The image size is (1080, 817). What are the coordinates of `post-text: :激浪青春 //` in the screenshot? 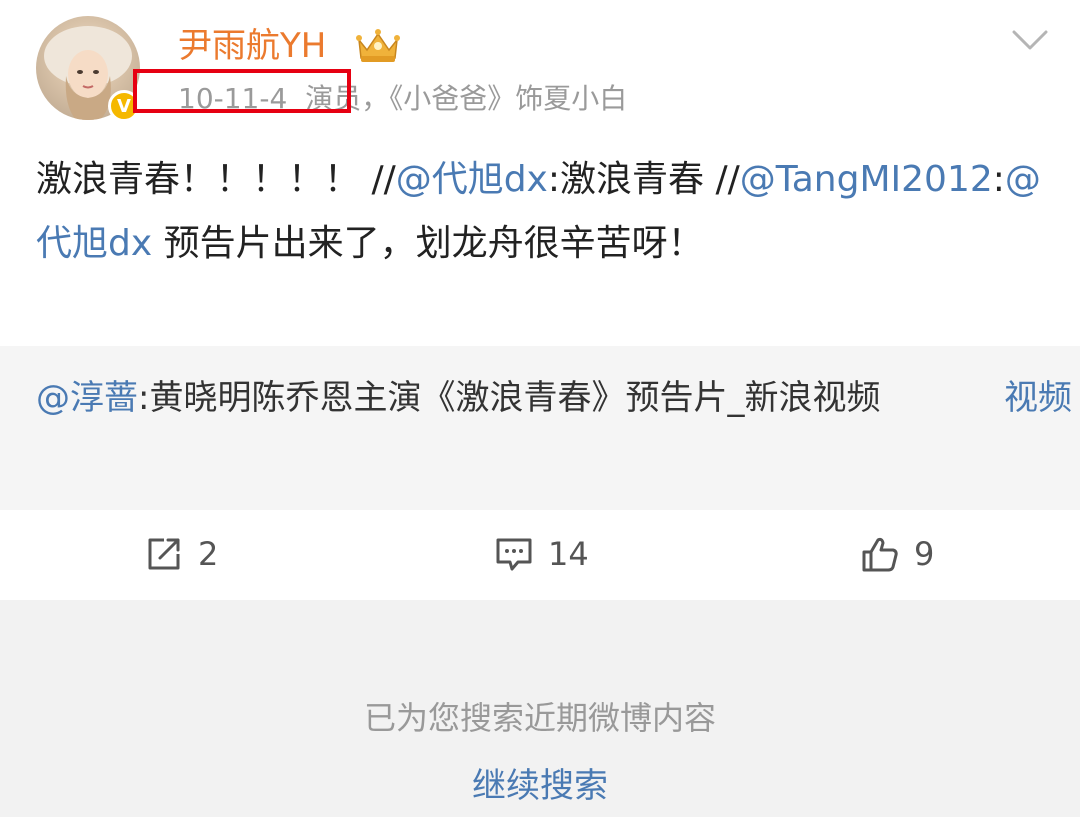 It's located at (643, 179).